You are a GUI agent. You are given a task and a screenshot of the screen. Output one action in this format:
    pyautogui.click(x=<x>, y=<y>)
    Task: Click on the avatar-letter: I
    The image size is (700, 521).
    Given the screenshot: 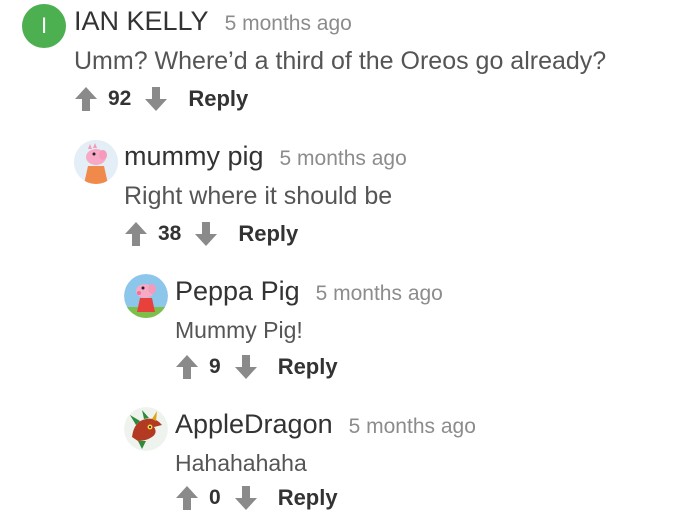 What is the action you would take?
    pyautogui.click(x=44, y=25)
    